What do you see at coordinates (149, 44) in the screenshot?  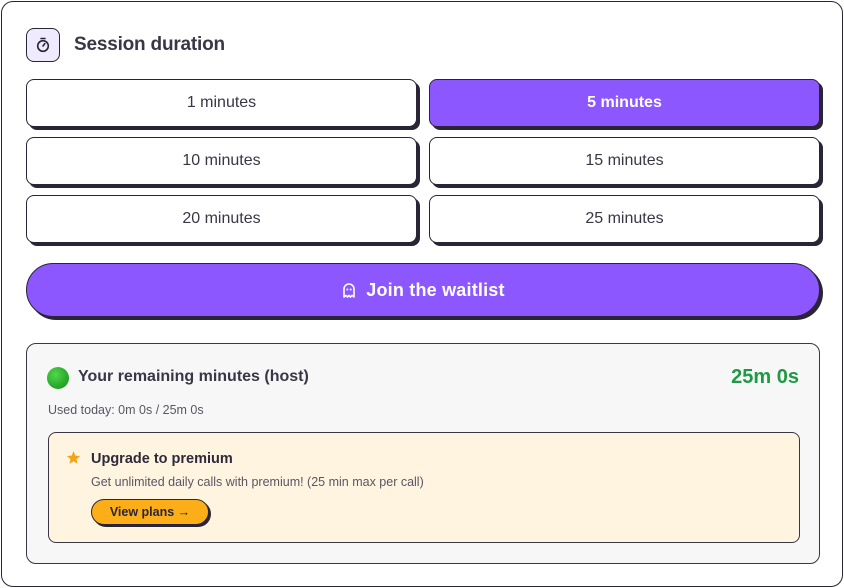 I see `page-title: Session duration` at bounding box center [149, 44].